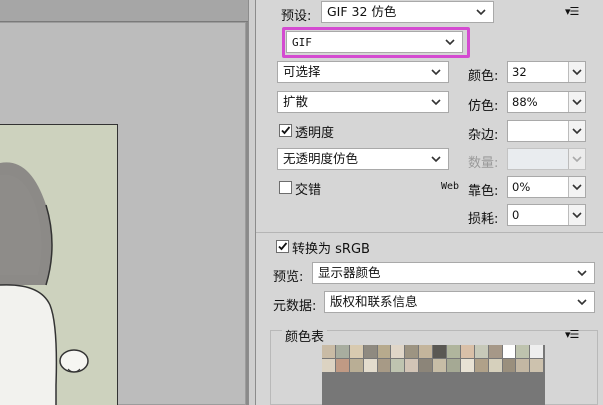 The width and height of the screenshot is (603, 405). What do you see at coordinates (546, 72) in the screenshot?
I see `colors-combo: 32` at bounding box center [546, 72].